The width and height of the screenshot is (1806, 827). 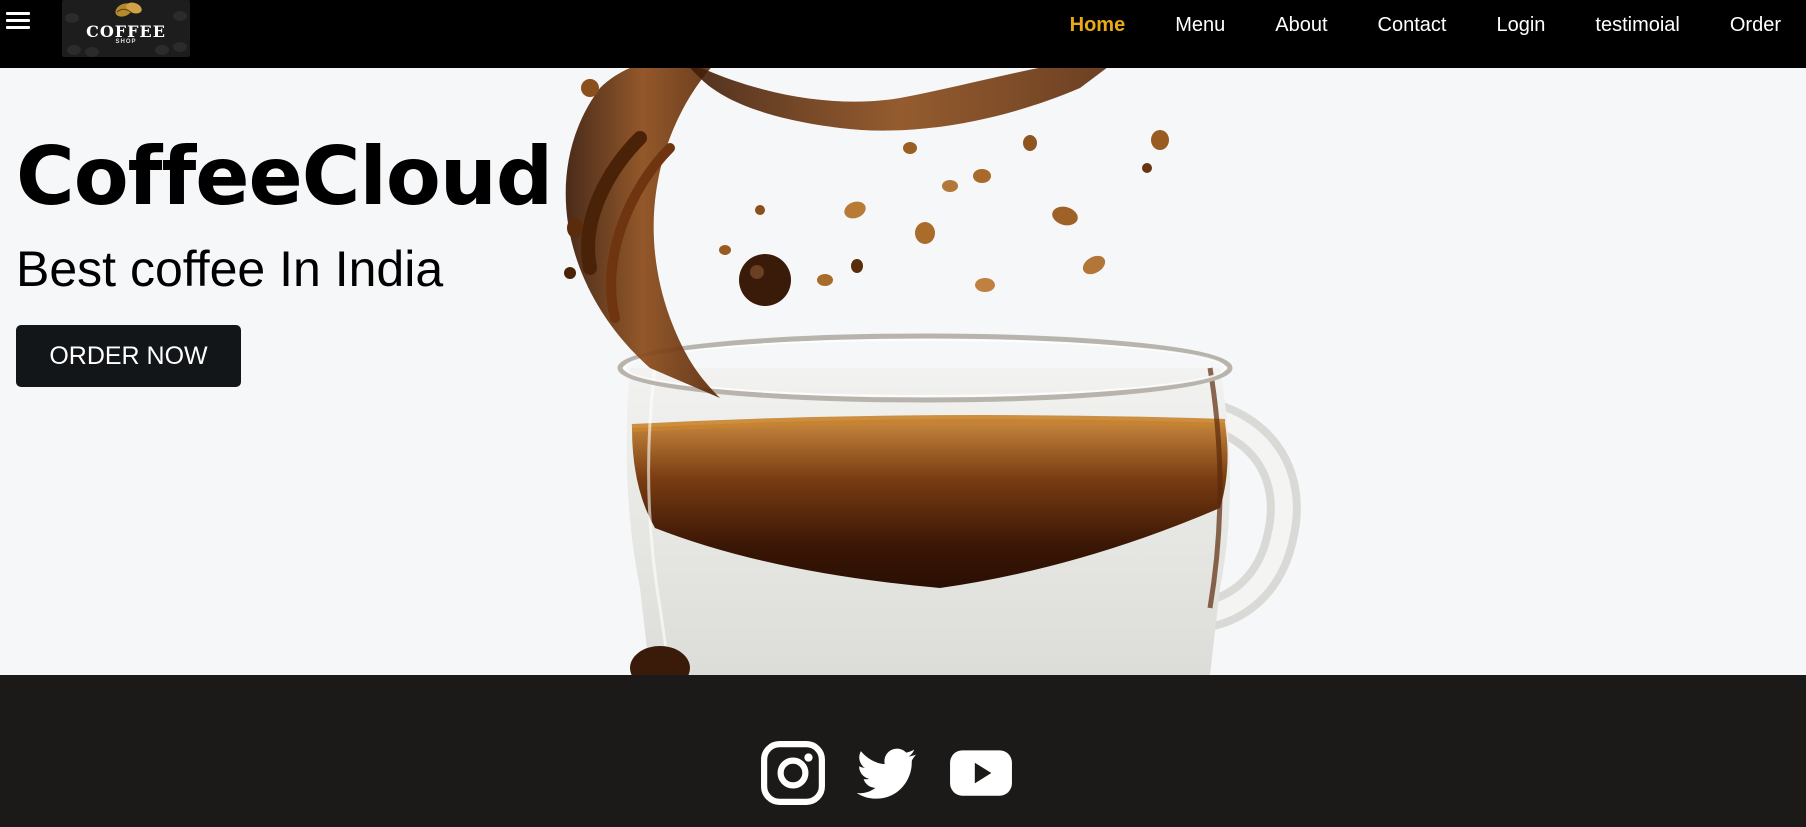 I want to click on order-now-button: ORDER NOW, so click(x=128, y=356).